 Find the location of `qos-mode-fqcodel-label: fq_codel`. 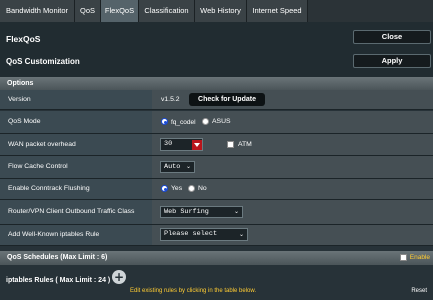

qos-mode-fqcodel-label: fq_codel is located at coordinates (183, 122).